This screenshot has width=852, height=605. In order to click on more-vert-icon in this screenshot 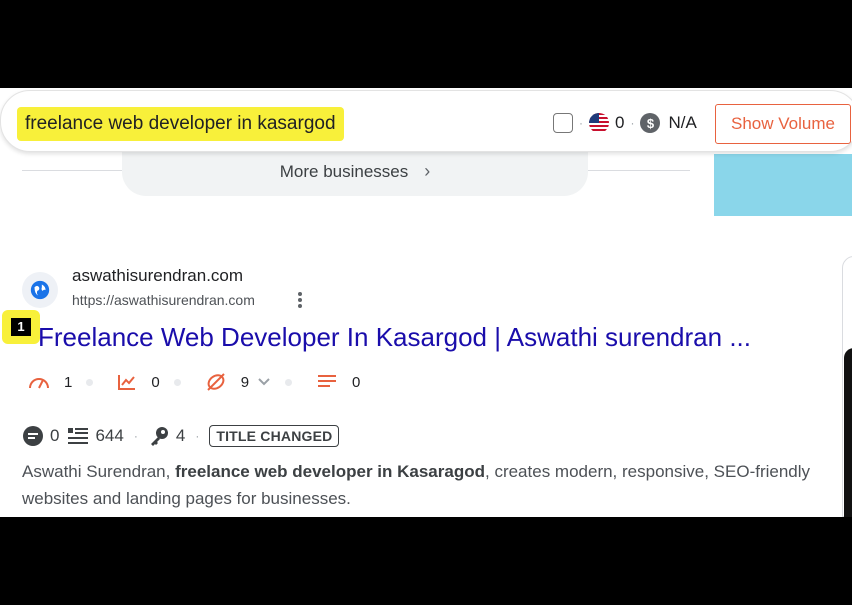, I will do `click(300, 300)`.